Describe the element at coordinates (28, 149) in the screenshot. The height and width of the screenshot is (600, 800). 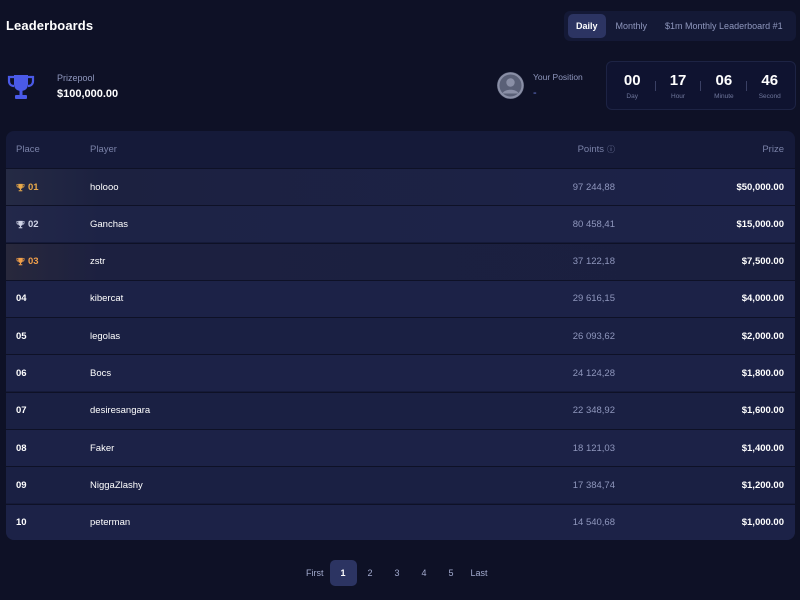
I see `column-header-place: Place` at that location.